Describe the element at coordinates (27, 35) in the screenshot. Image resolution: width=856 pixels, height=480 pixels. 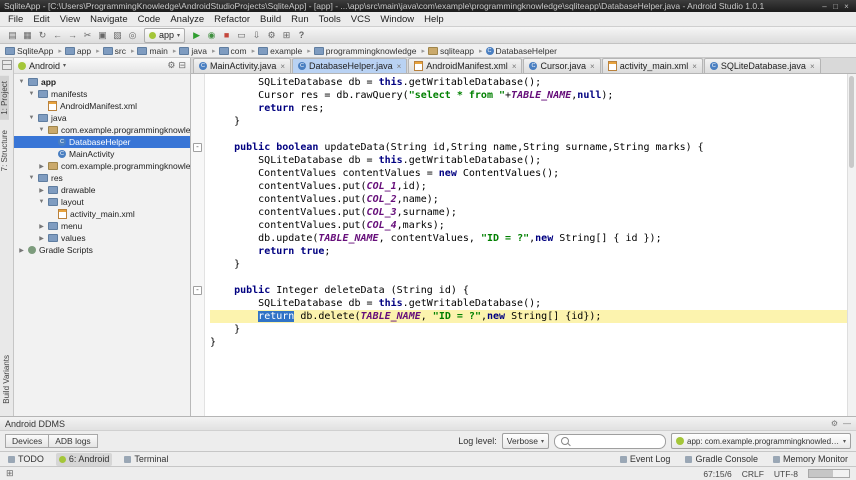
I see `save-icon` at that location.